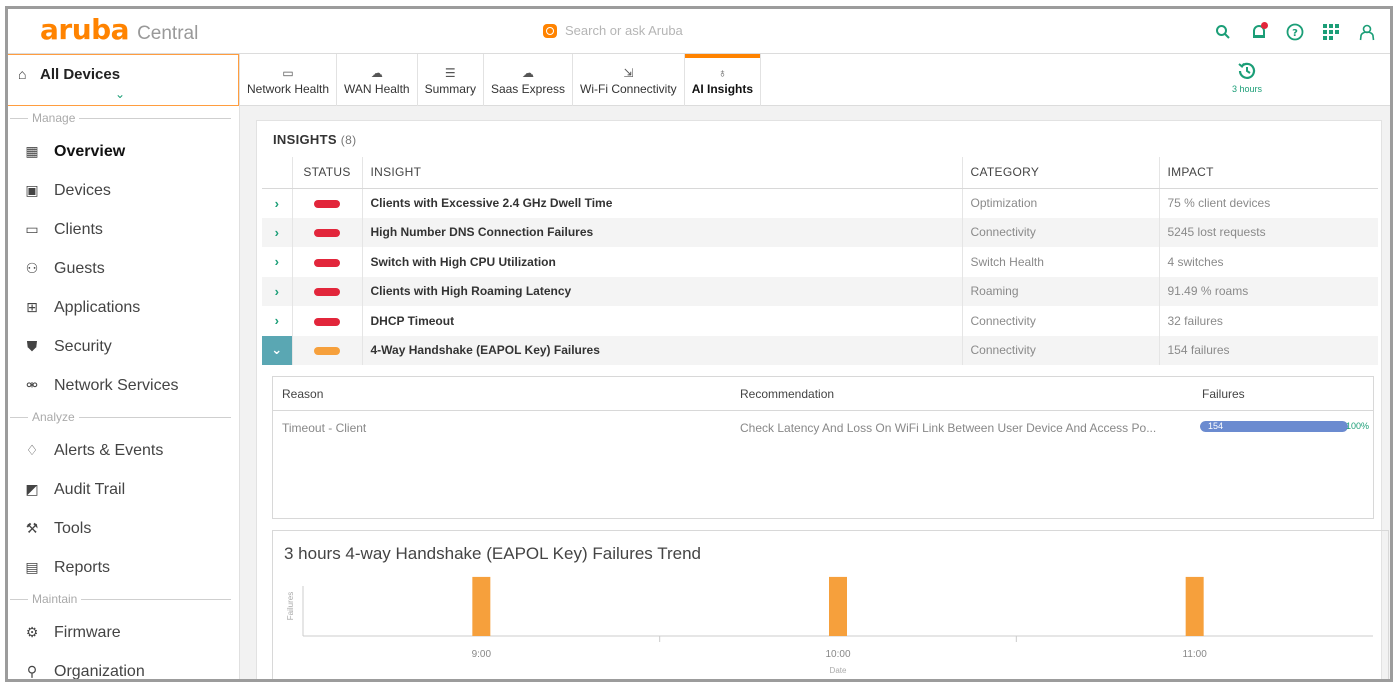 The width and height of the screenshot is (1398, 686). What do you see at coordinates (1247, 70) in the screenshot?
I see `history-icon` at bounding box center [1247, 70].